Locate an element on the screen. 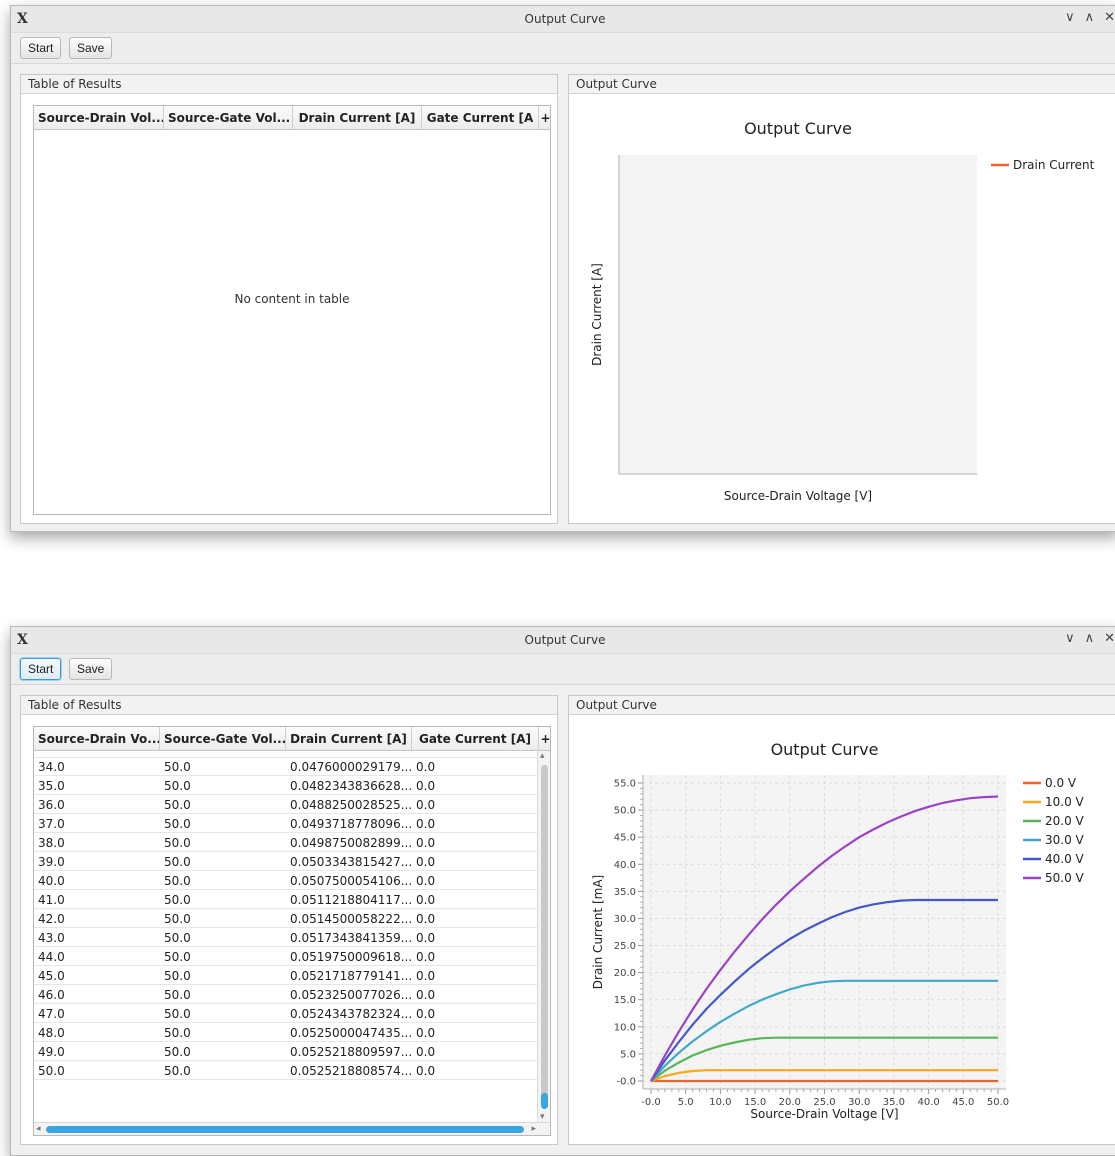 The image size is (1115, 1156). table-row: 50.0 50.0 0.0525218808574... 0.0 is located at coordinates (285, 1071).